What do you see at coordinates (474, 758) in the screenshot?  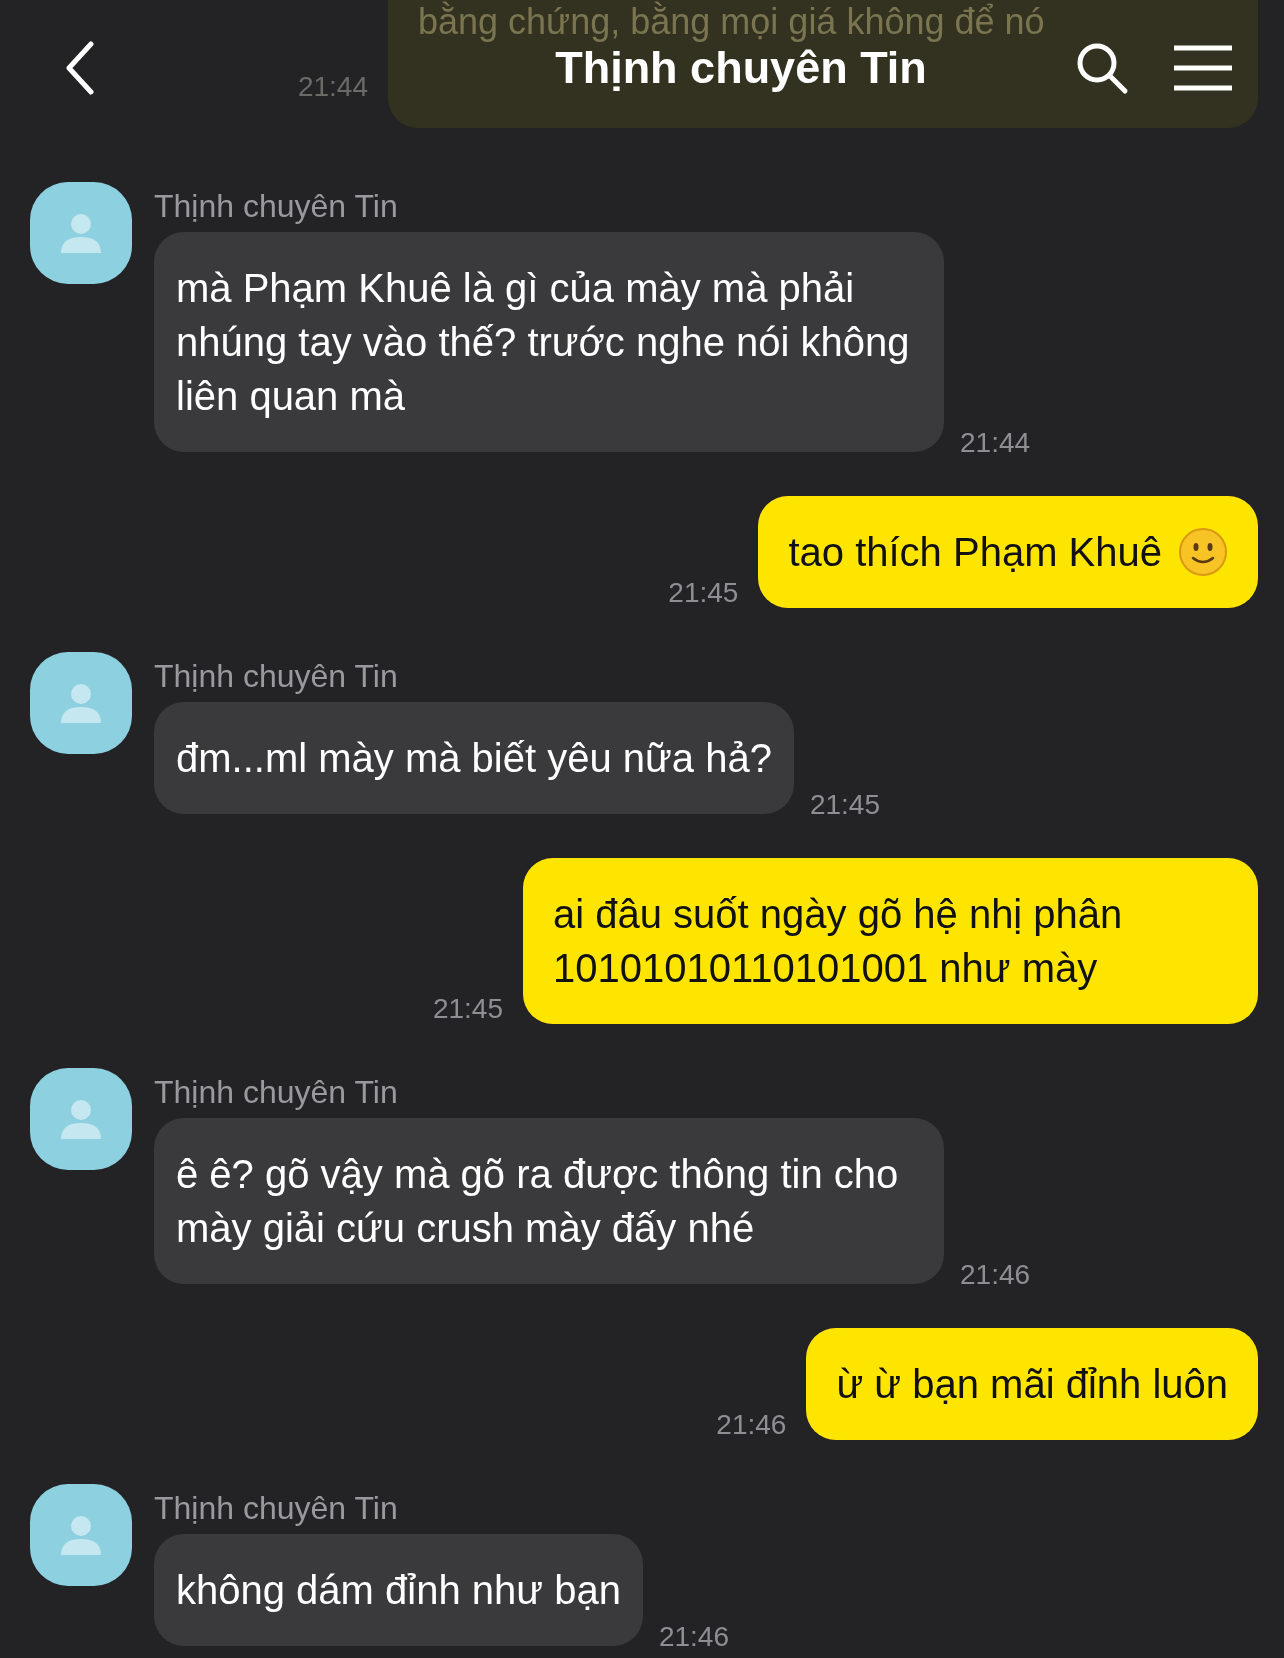 I see `message-bubble: đm...ml mày mà biết yêu nữa hả?` at bounding box center [474, 758].